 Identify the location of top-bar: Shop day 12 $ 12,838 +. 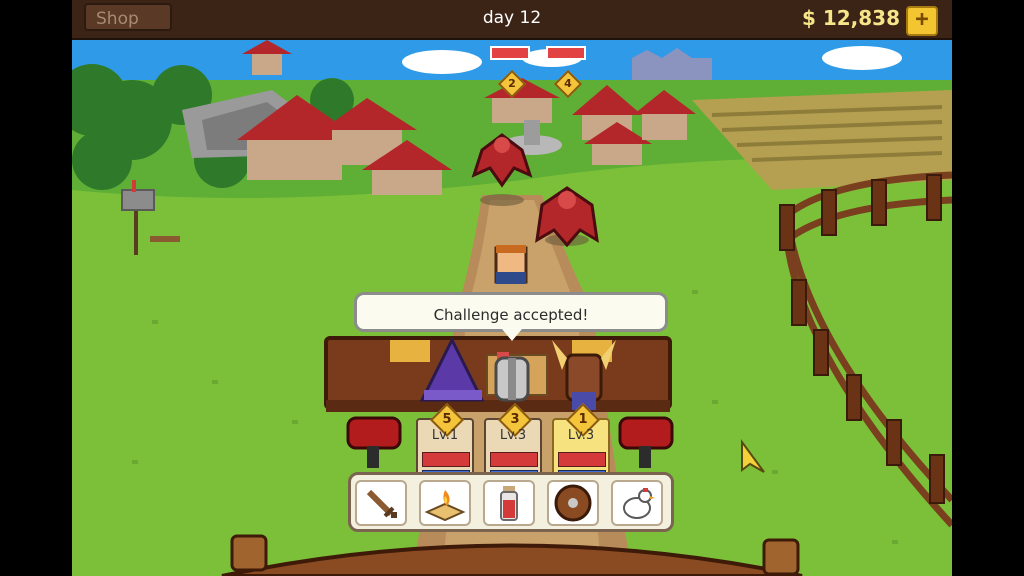
(512, 20).